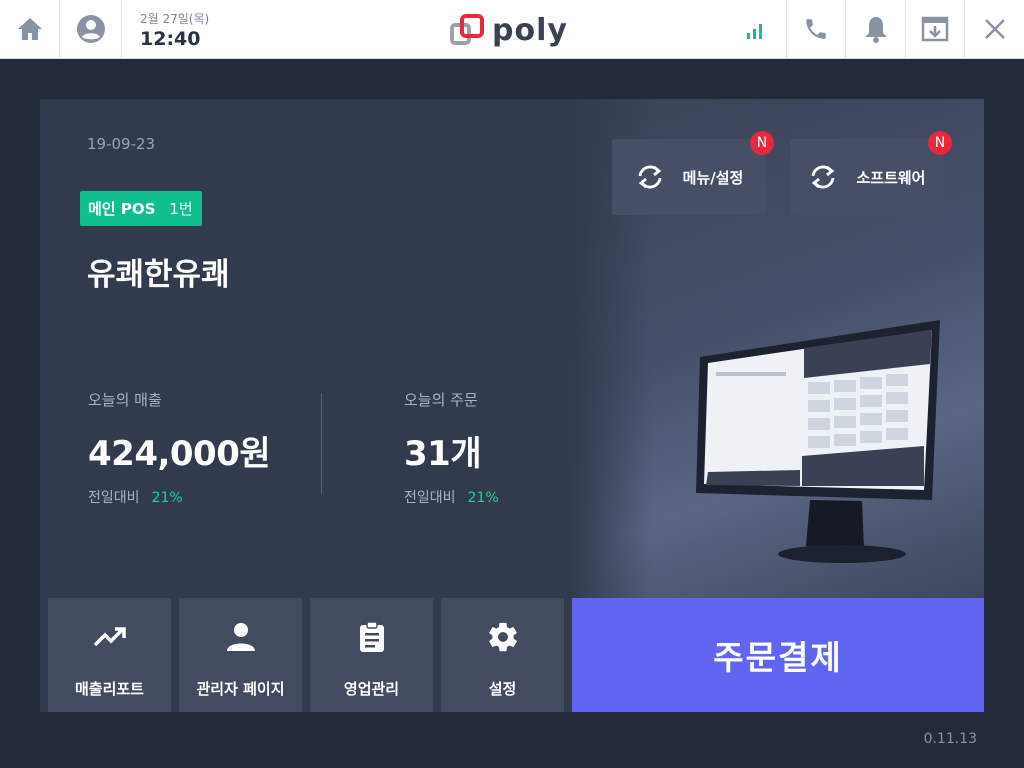 This screenshot has height=768, width=1024. Describe the element at coordinates (371, 636) in the screenshot. I see `clipboard-icon` at that location.